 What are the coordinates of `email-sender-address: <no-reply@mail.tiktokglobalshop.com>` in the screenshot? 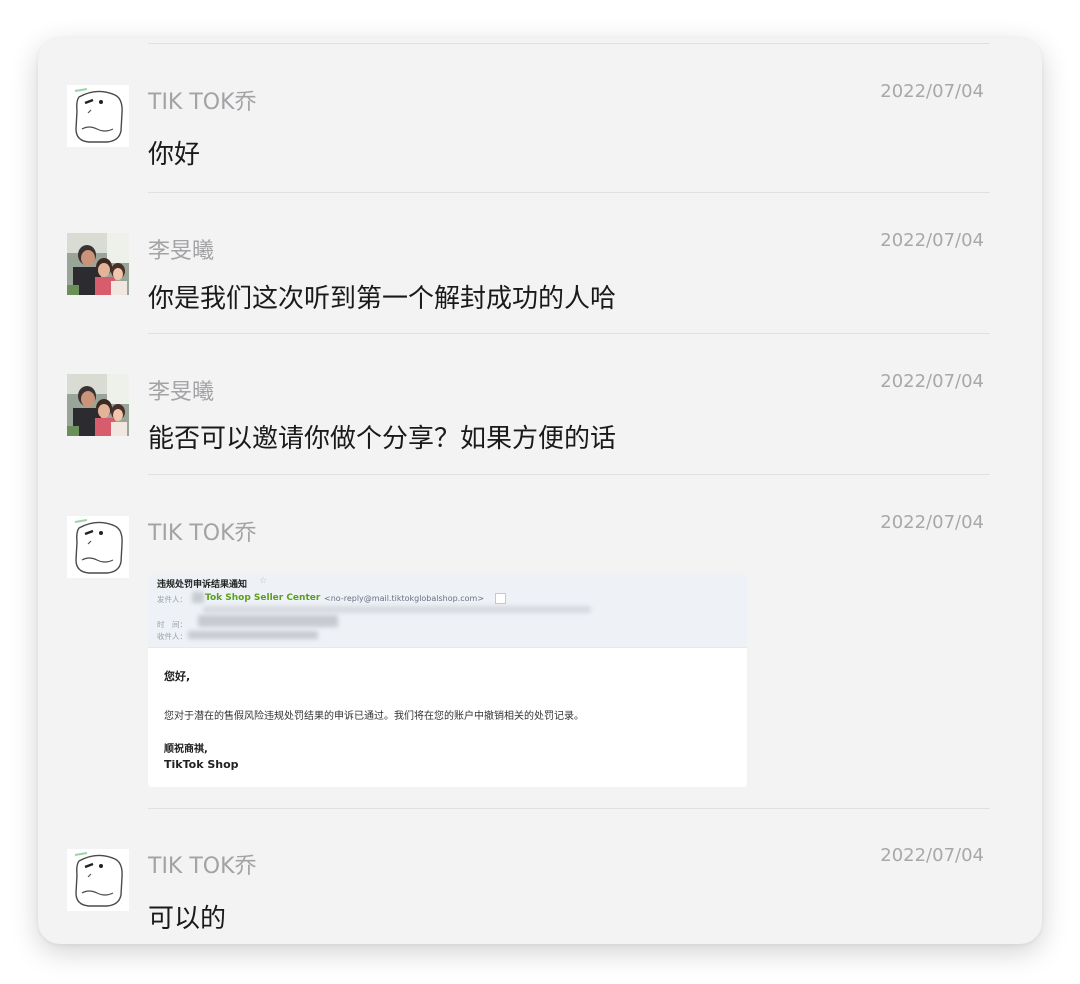 It's located at (404, 598).